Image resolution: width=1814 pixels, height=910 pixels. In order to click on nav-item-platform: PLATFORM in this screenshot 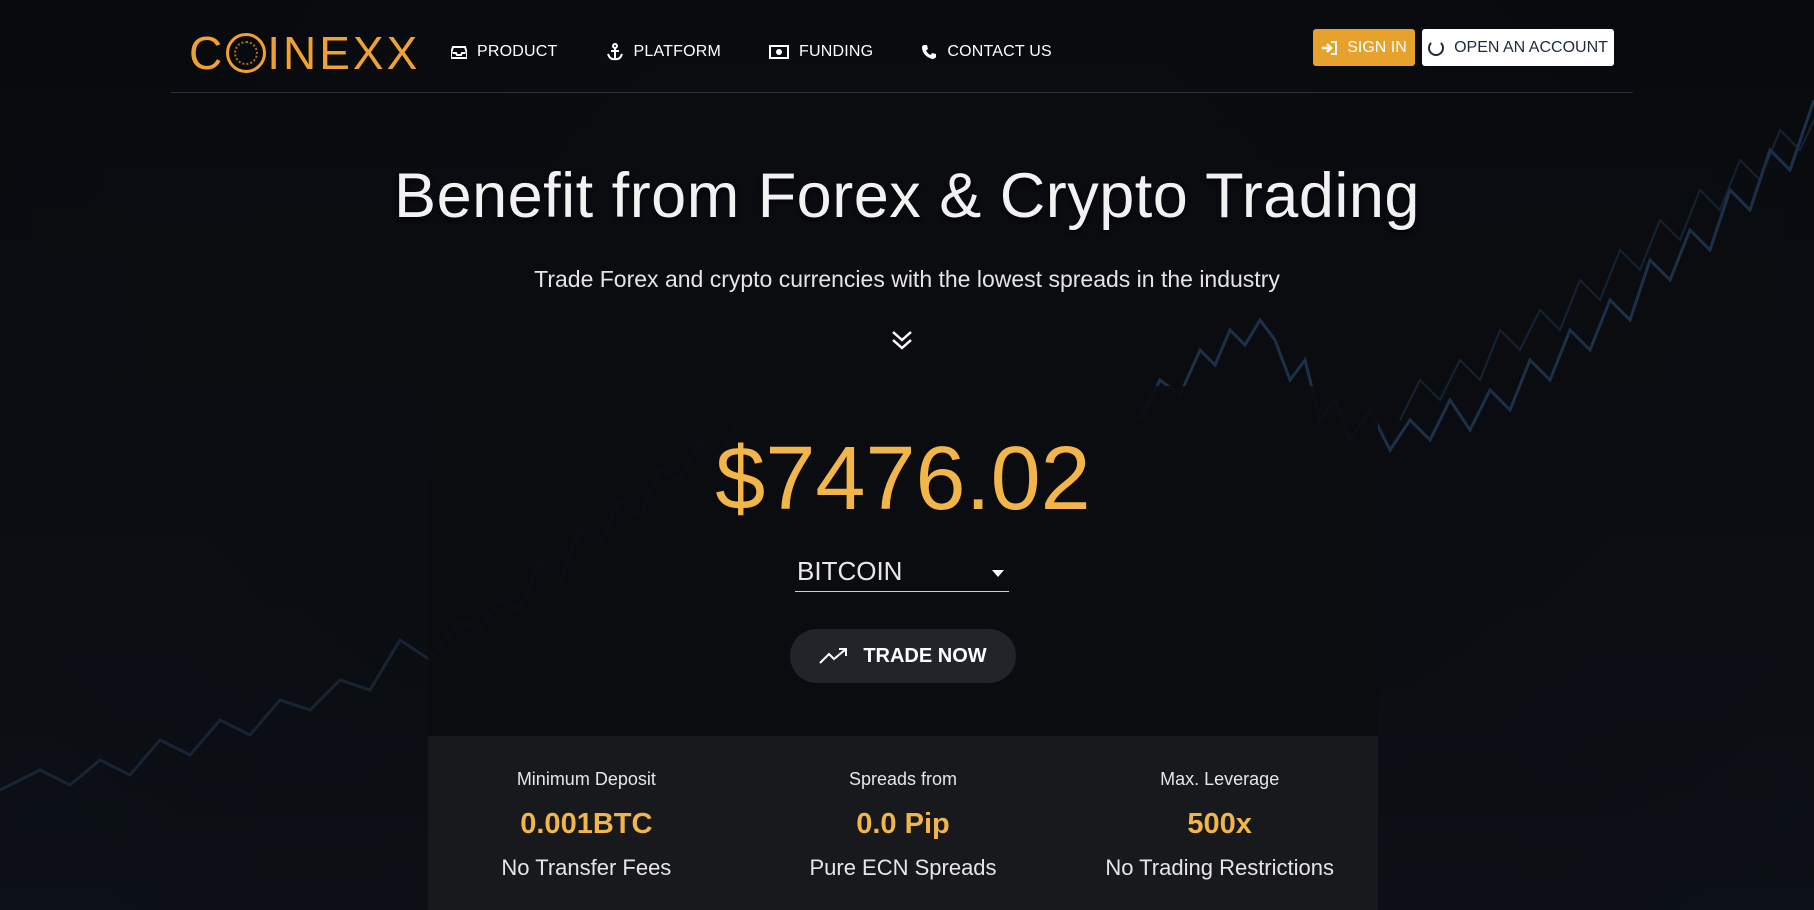, I will do `click(664, 52)`.